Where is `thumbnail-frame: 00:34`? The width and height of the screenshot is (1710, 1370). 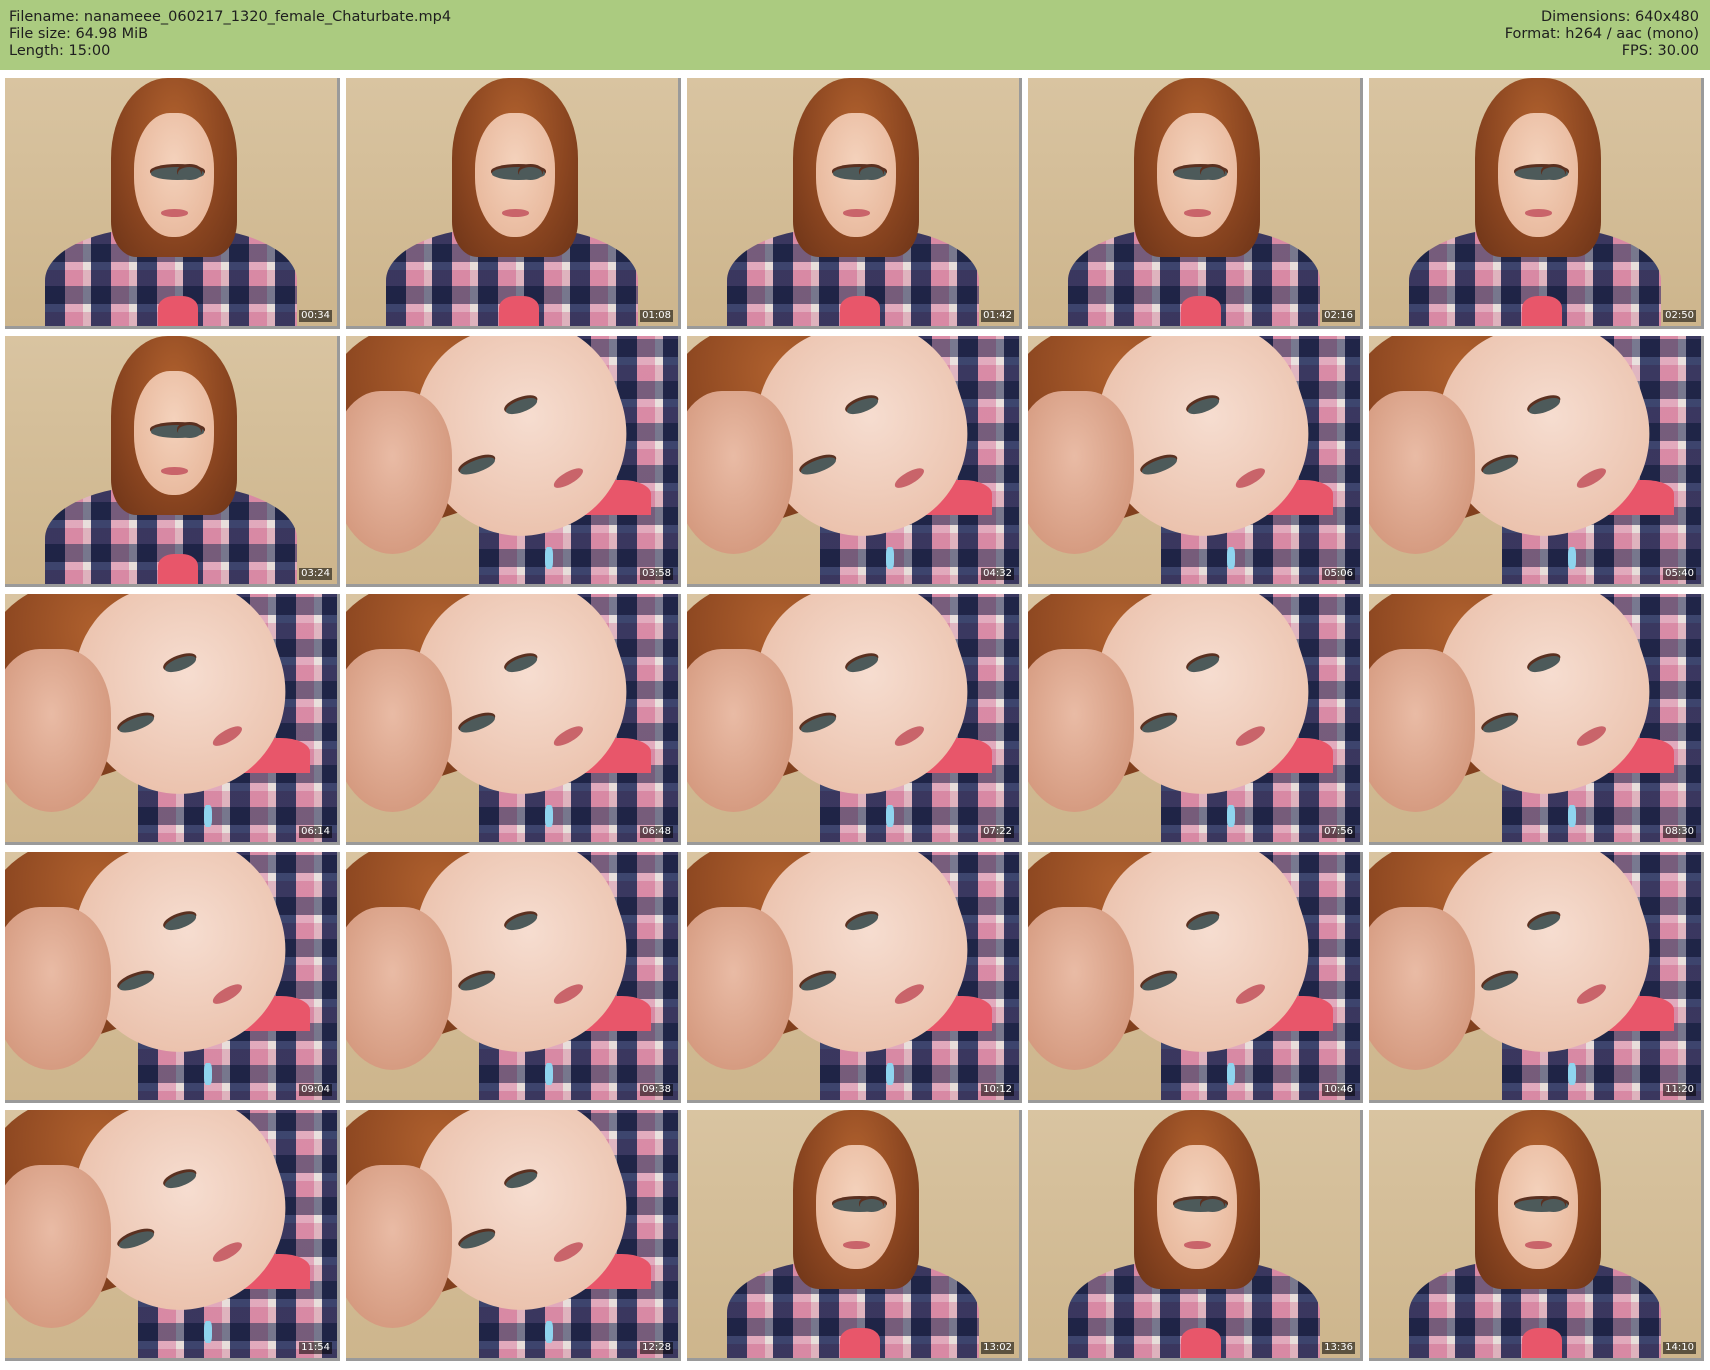
thumbnail-frame: 00:34 is located at coordinates (172, 203).